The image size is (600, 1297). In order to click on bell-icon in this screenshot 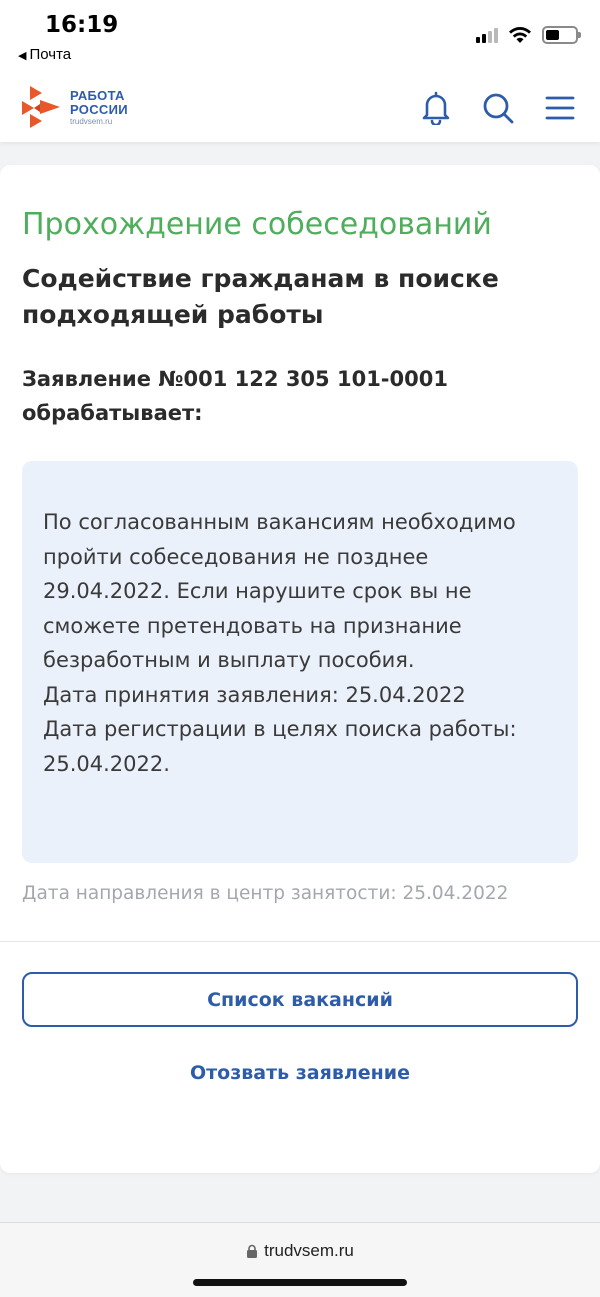, I will do `click(436, 108)`.